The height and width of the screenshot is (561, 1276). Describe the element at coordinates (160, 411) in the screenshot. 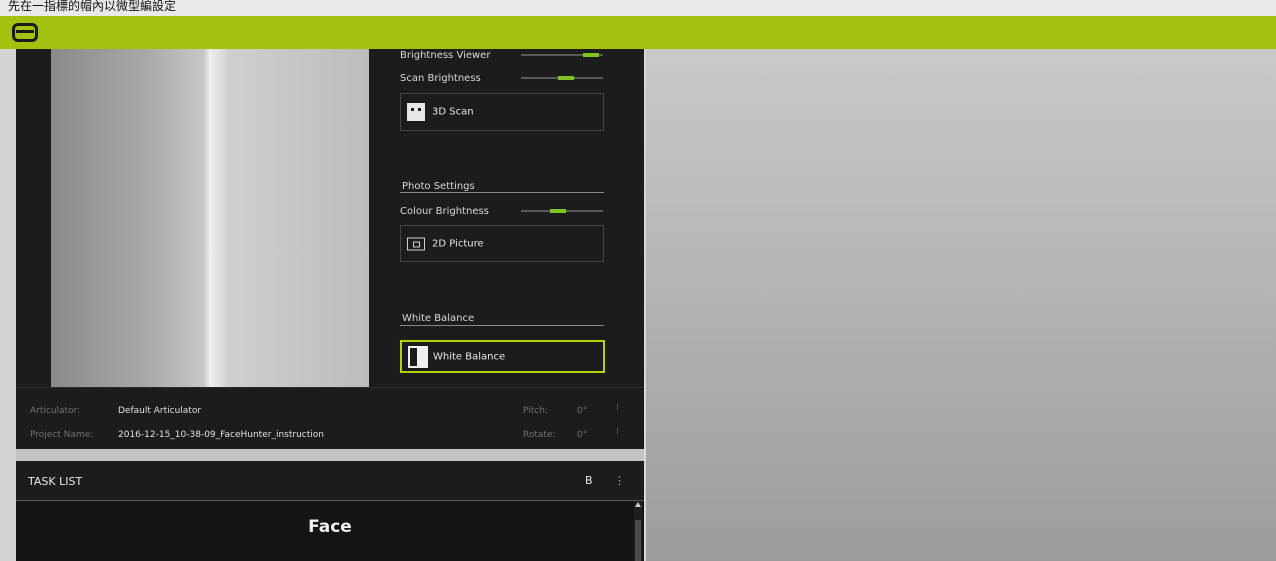

I see `articulator-value: Default Articulator` at that location.